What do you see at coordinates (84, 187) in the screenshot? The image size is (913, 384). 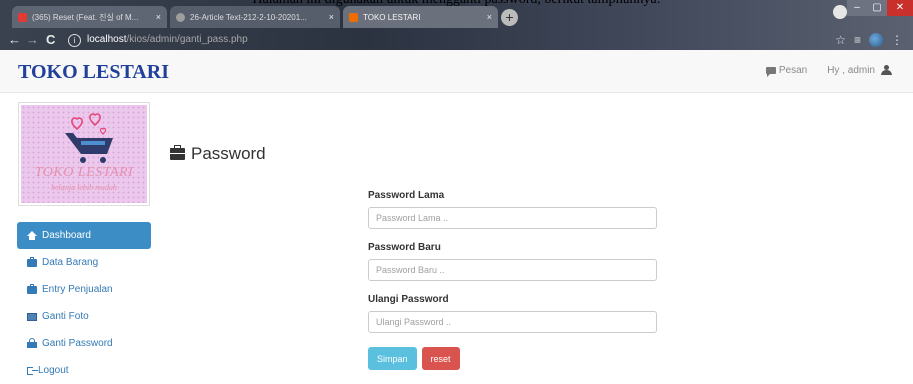 I see `logo-tagline: belanja lebih mudah` at bounding box center [84, 187].